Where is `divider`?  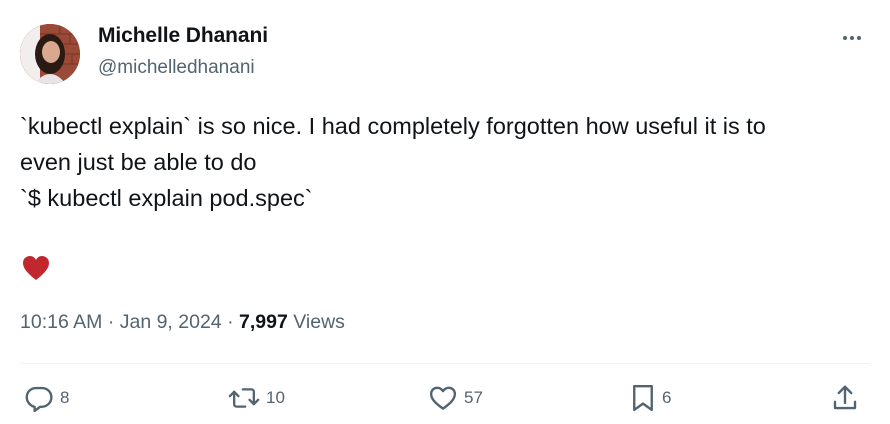
divider is located at coordinates (445, 363).